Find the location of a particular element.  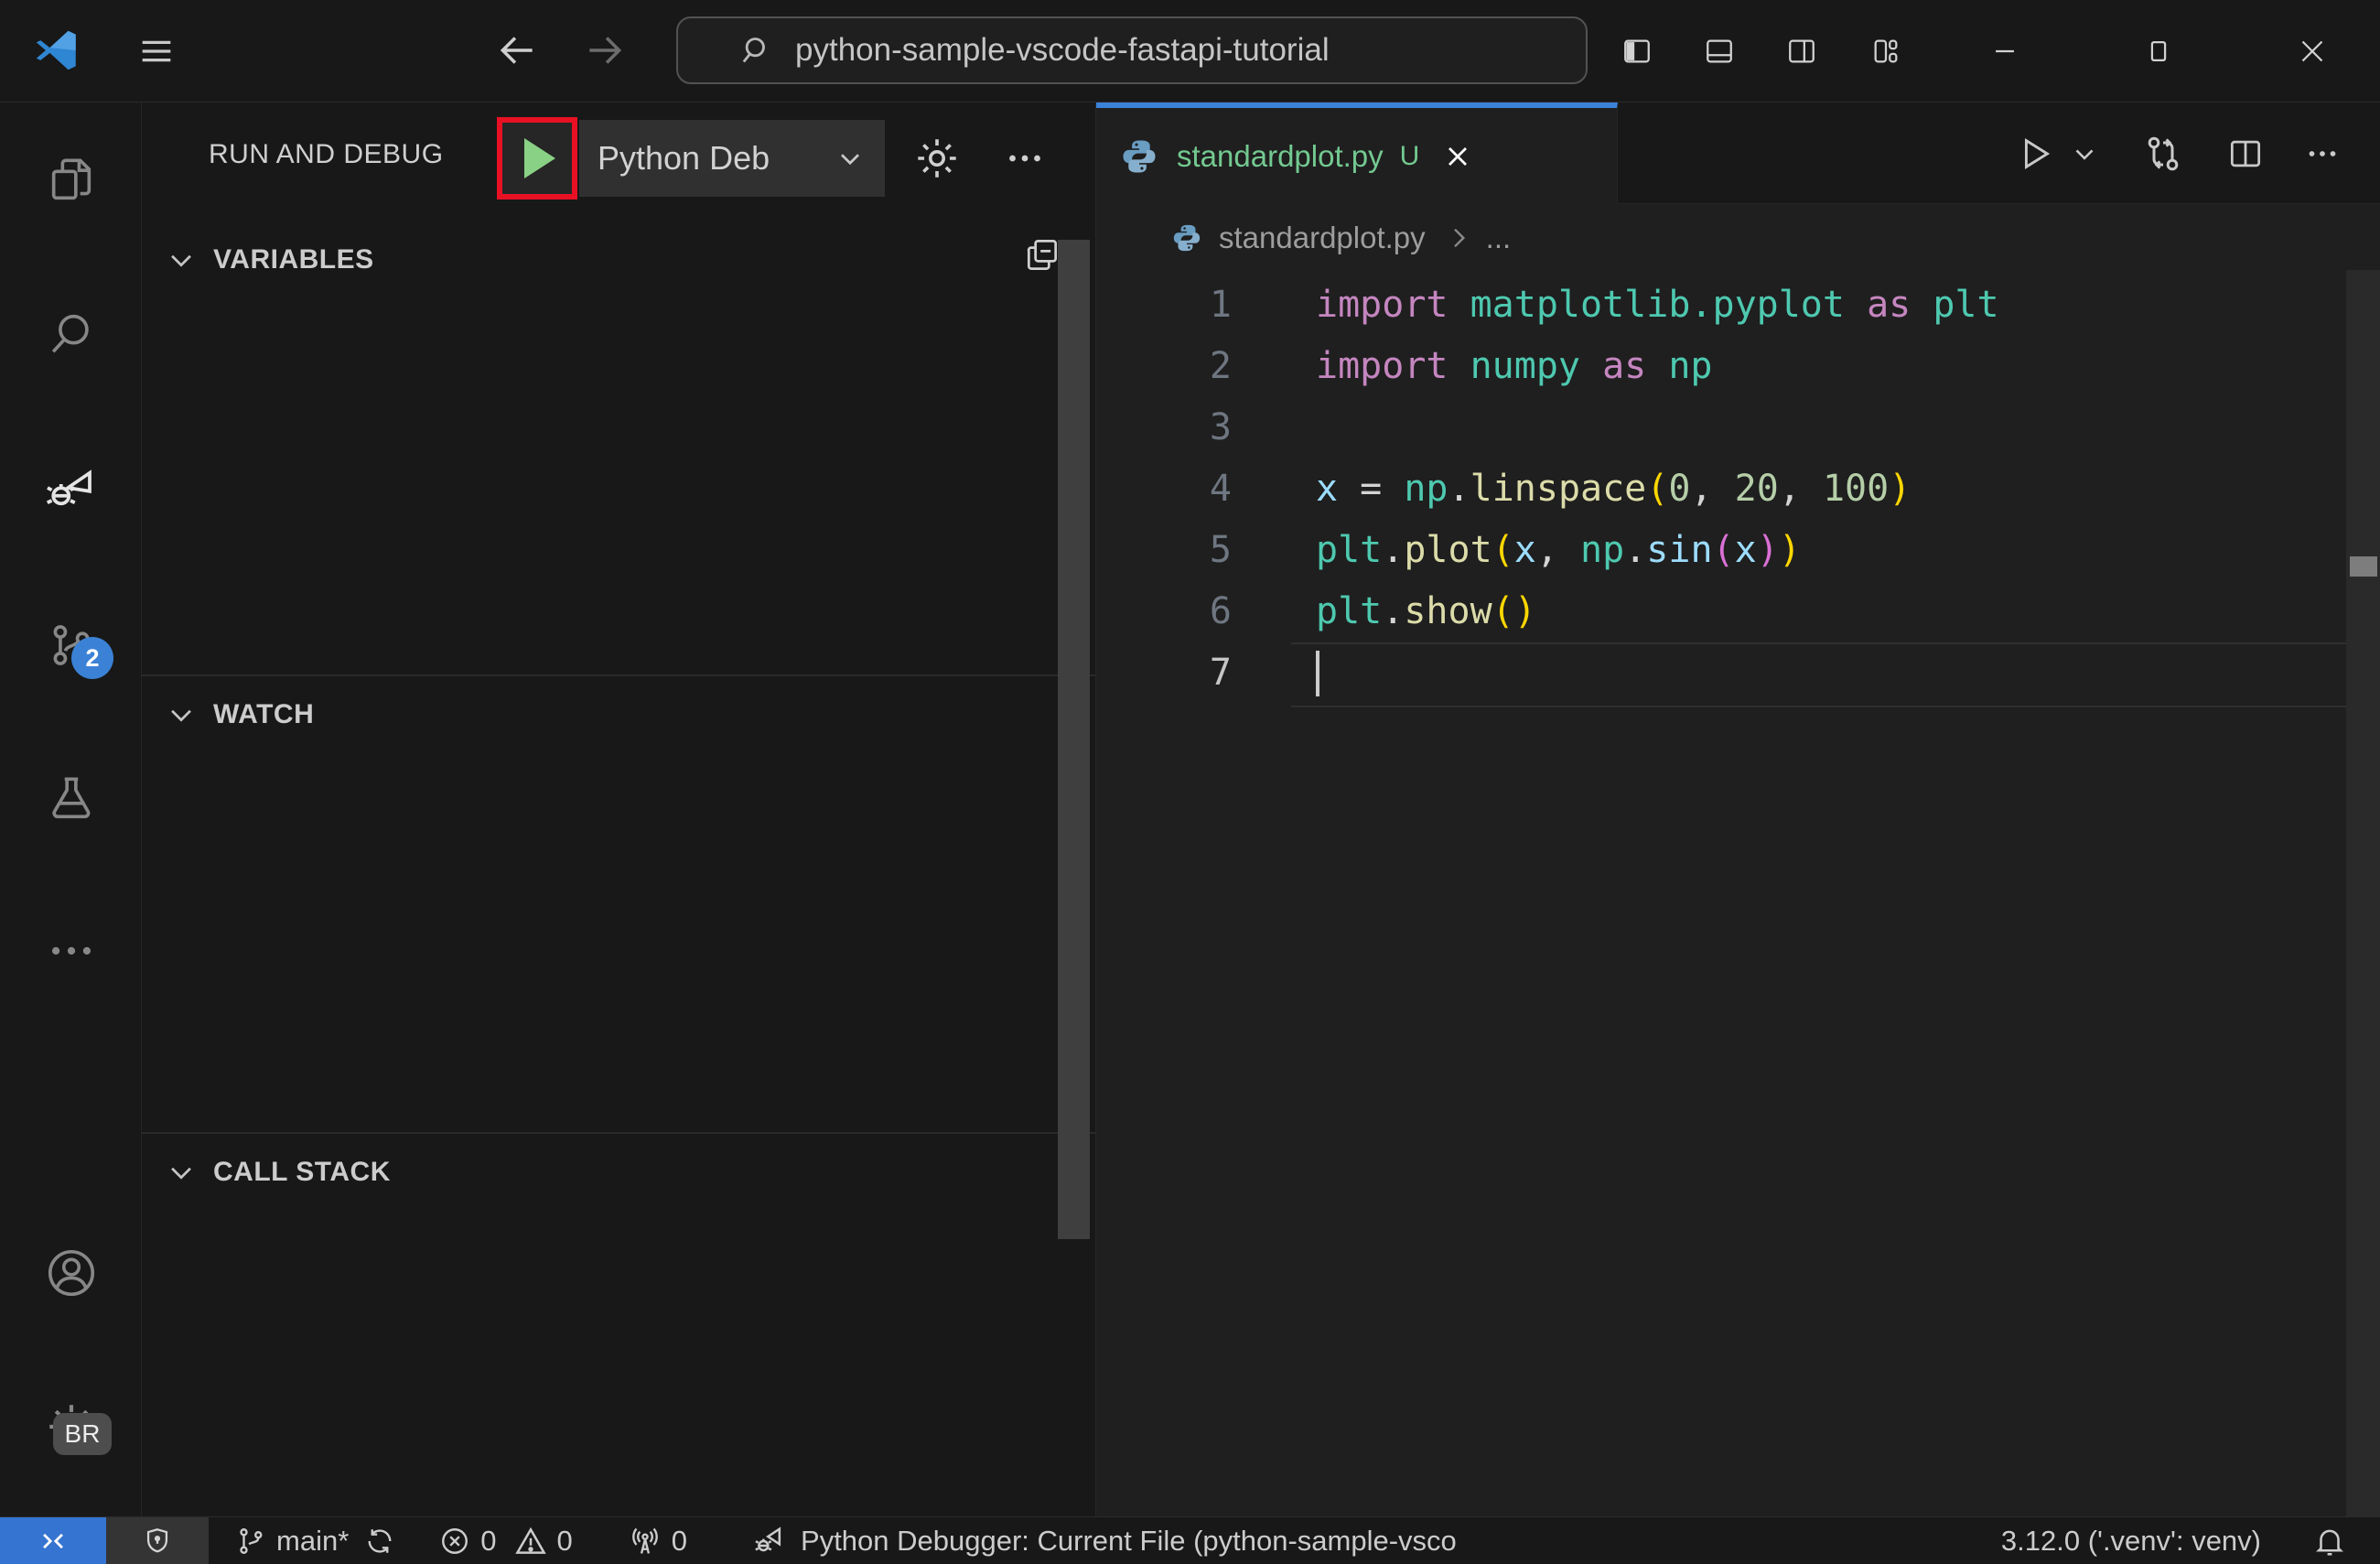

go-back-icon is located at coordinates (517, 50).